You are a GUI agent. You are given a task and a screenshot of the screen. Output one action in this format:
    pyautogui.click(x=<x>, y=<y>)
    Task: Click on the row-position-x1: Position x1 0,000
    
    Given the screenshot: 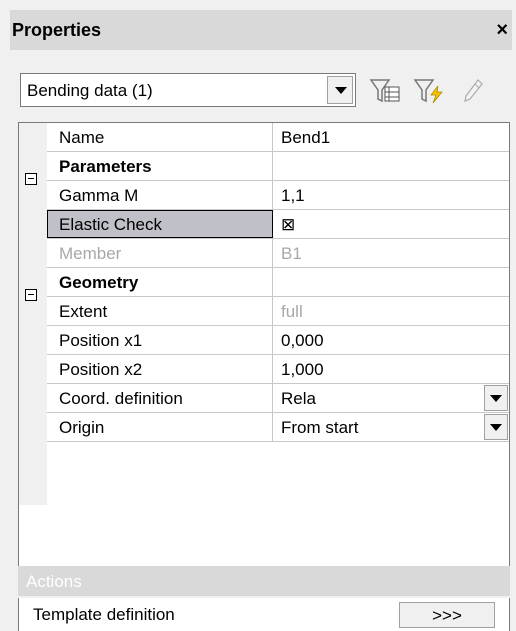 What is the action you would take?
    pyautogui.click(x=278, y=340)
    